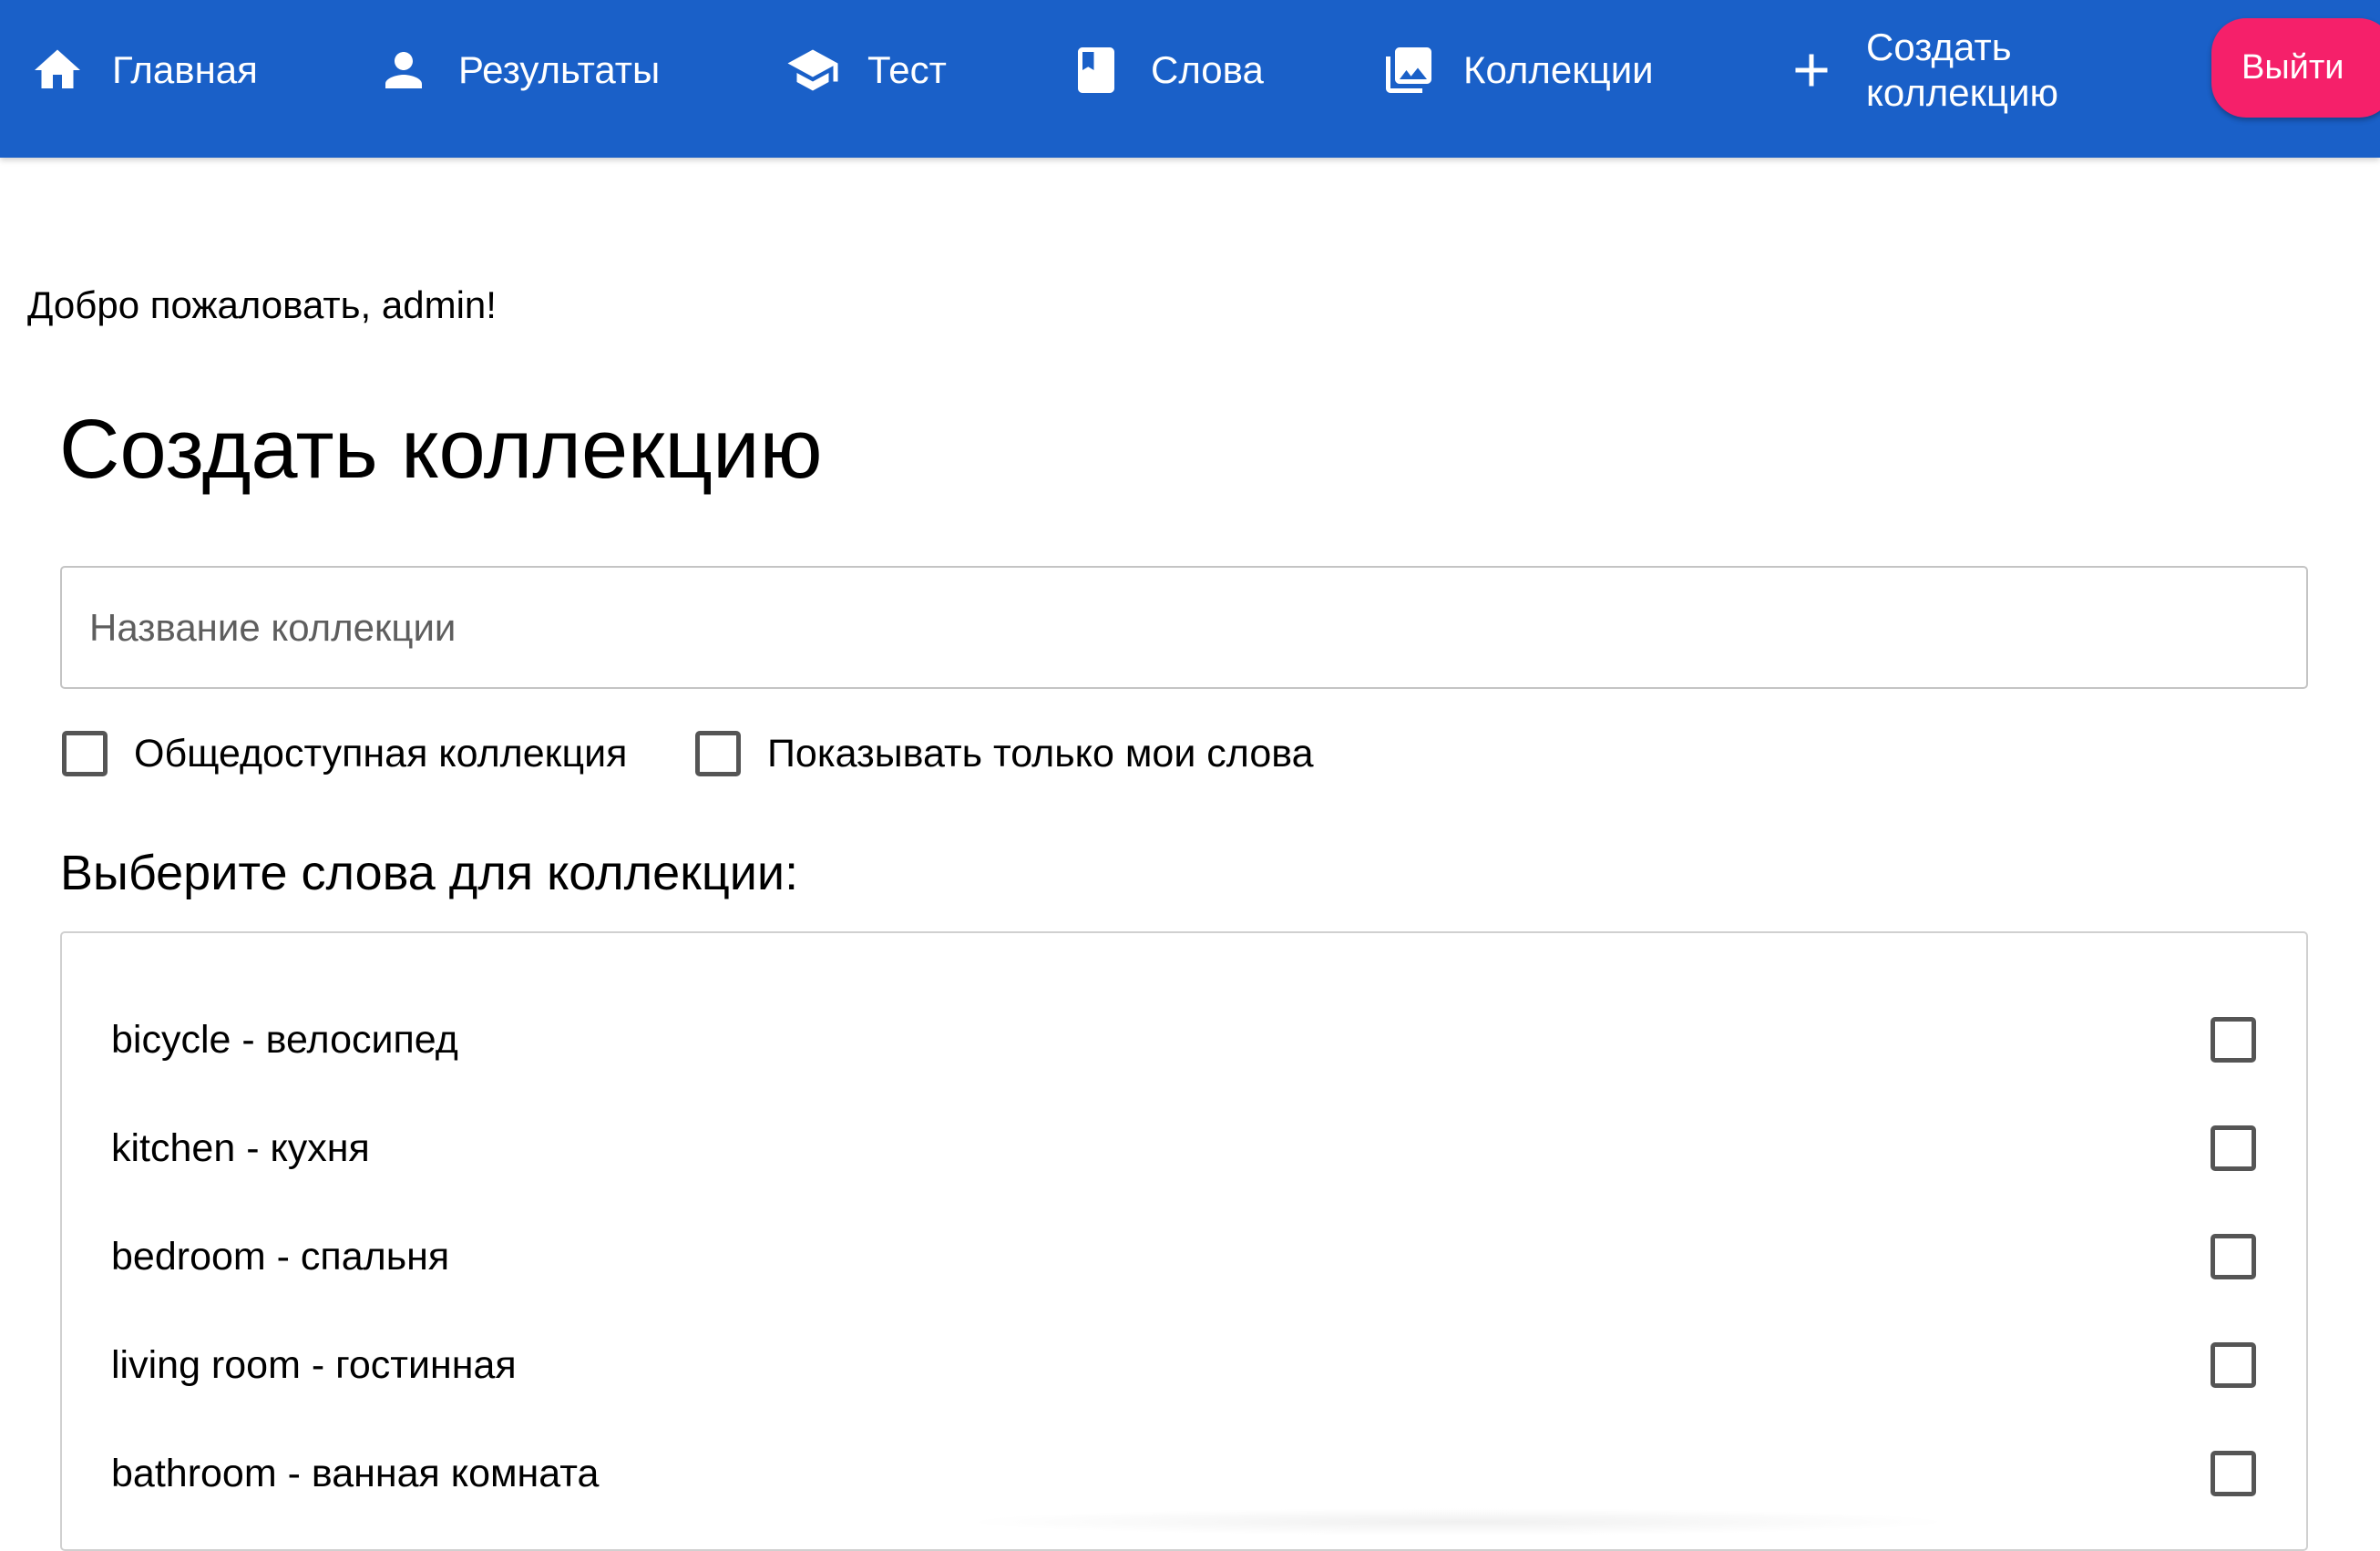 The image size is (2380, 1551). I want to click on list-item: living room - гостинная, so click(1184, 1365).